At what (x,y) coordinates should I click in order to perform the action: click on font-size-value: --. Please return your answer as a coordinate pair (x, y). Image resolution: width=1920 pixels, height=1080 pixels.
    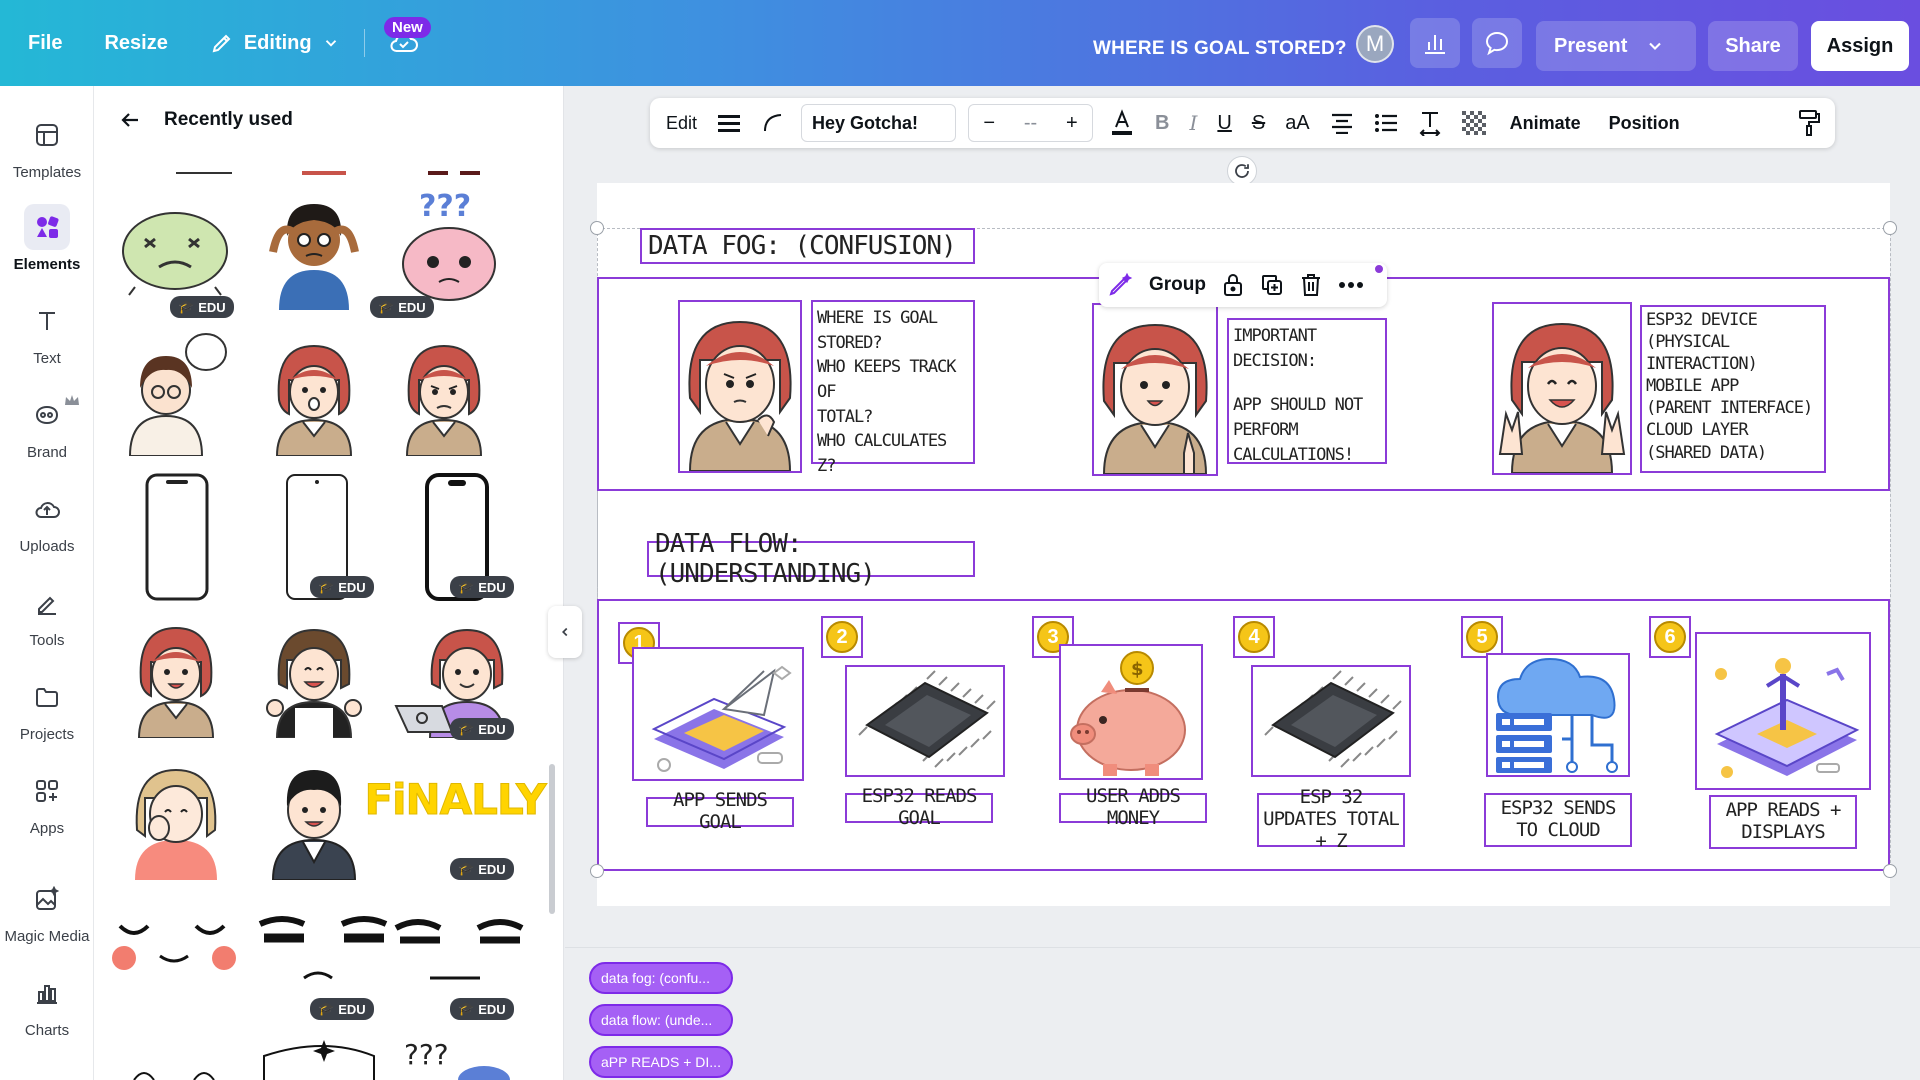
    Looking at the image, I should click on (1030, 123).